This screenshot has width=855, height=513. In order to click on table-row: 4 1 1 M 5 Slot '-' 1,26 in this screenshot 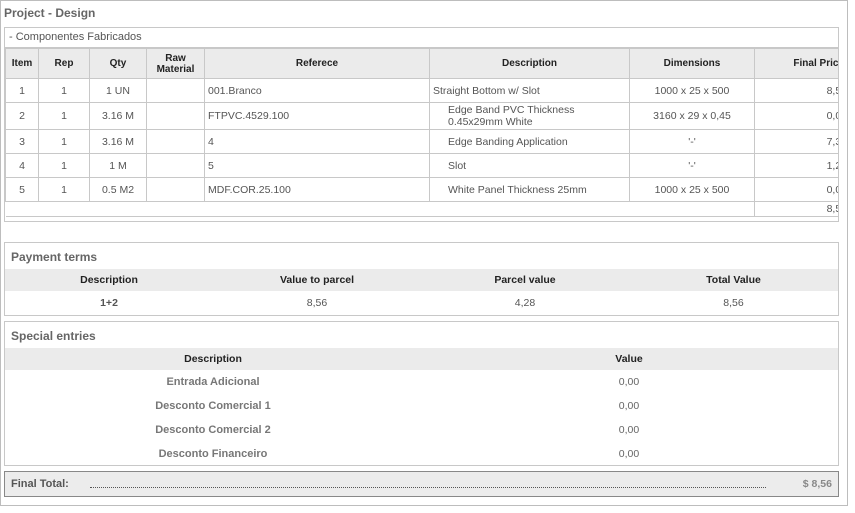, I will do `click(421, 165)`.